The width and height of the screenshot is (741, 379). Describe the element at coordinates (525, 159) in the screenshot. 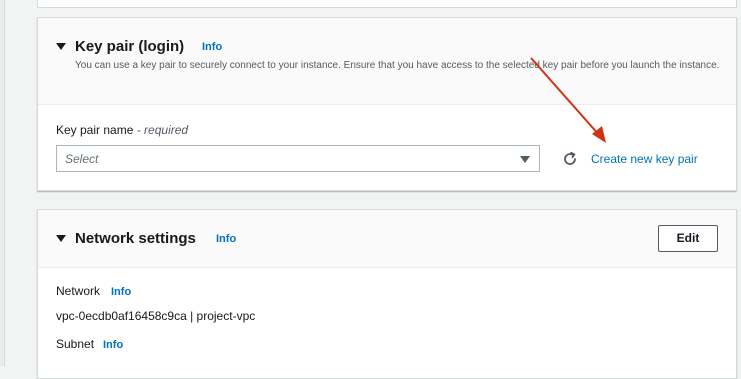

I see `chevron-down-icon` at that location.